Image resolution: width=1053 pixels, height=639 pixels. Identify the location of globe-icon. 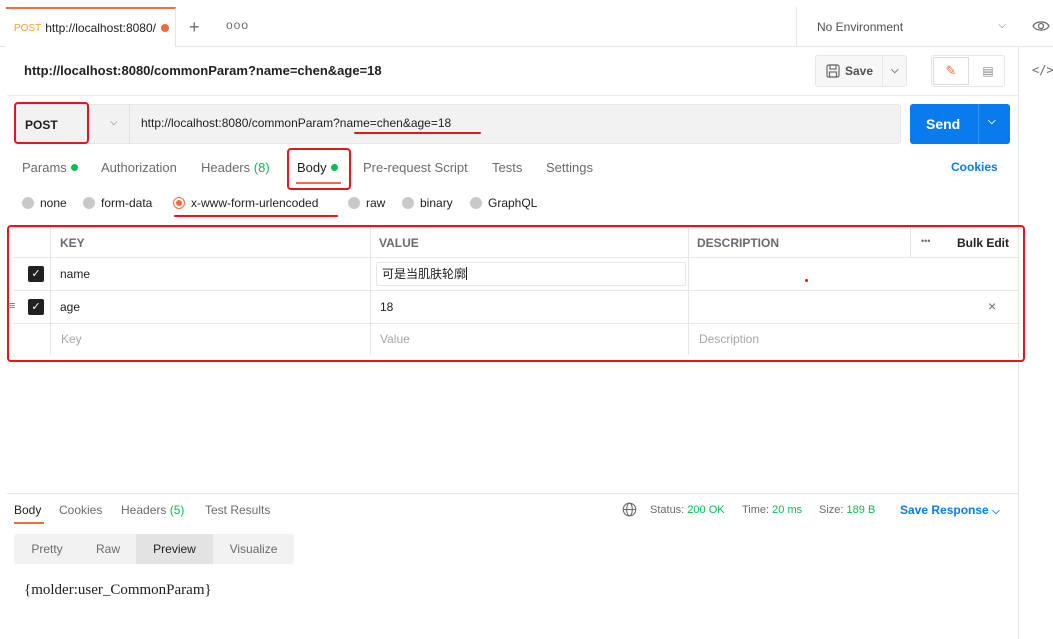
(629, 509).